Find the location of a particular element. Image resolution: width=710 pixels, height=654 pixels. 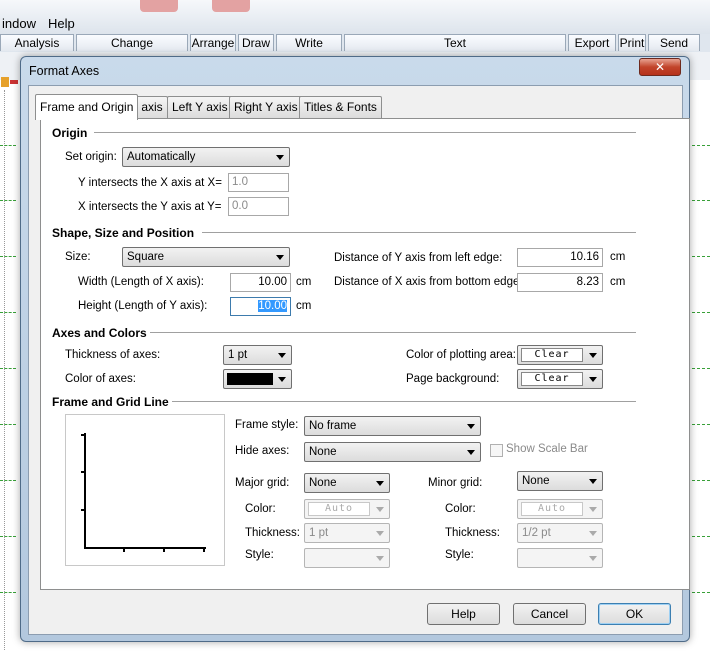

section-shape-title: Shape, Size and Position is located at coordinates (123, 233).